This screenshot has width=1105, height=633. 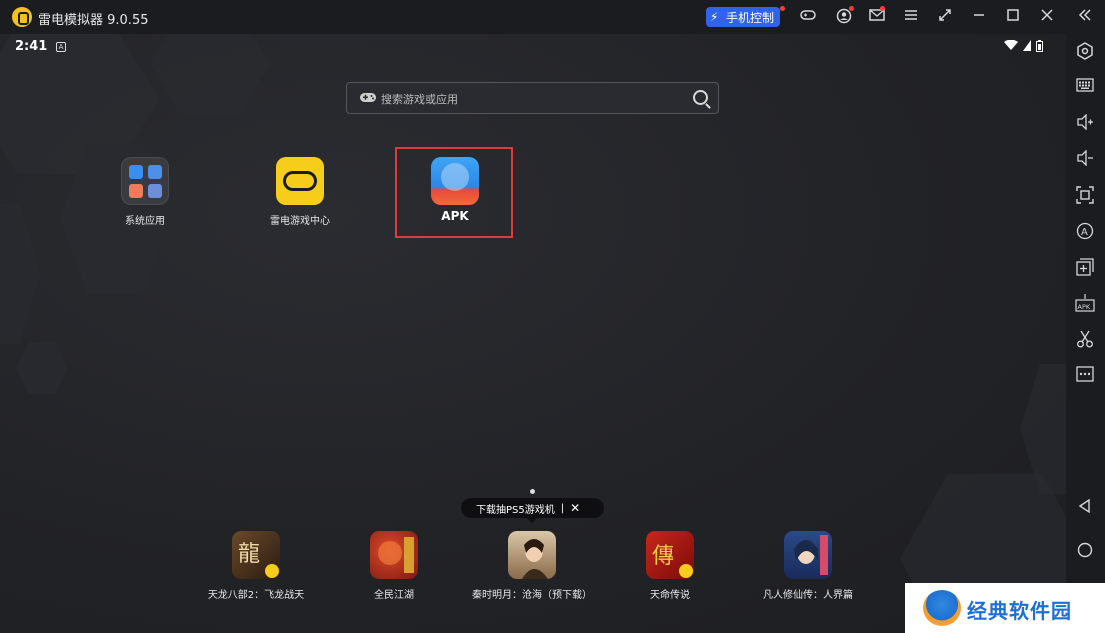 What do you see at coordinates (808, 555) in the screenshot?
I see `game-fanren-icon` at bounding box center [808, 555].